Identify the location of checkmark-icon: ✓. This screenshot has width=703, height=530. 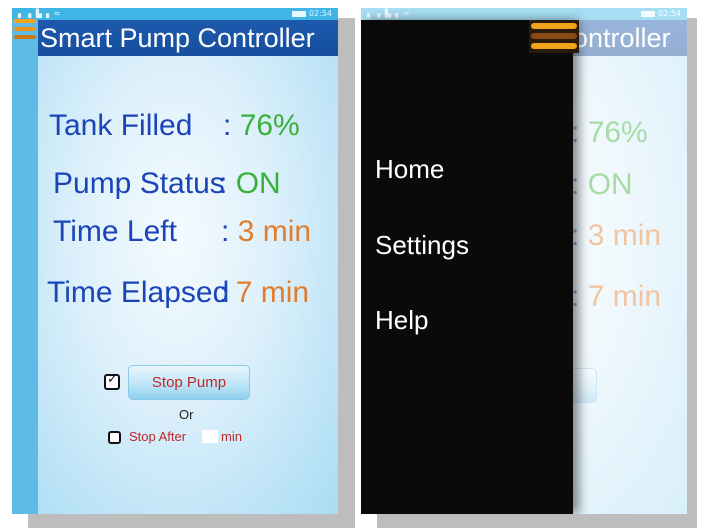
(112, 379).